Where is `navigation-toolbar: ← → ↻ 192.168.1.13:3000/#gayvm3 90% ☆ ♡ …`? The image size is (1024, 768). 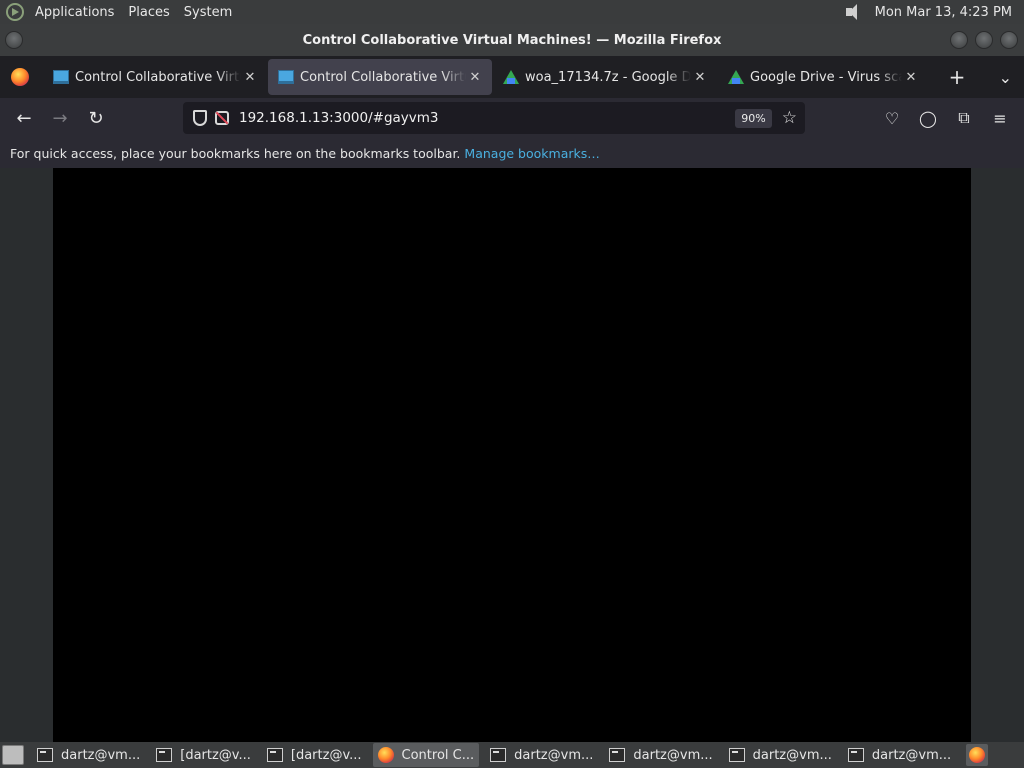 navigation-toolbar: ← → ↻ 192.168.1.13:3000/#gayvm3 90% ☆ ♡ … is located at coordinates (512, 118).